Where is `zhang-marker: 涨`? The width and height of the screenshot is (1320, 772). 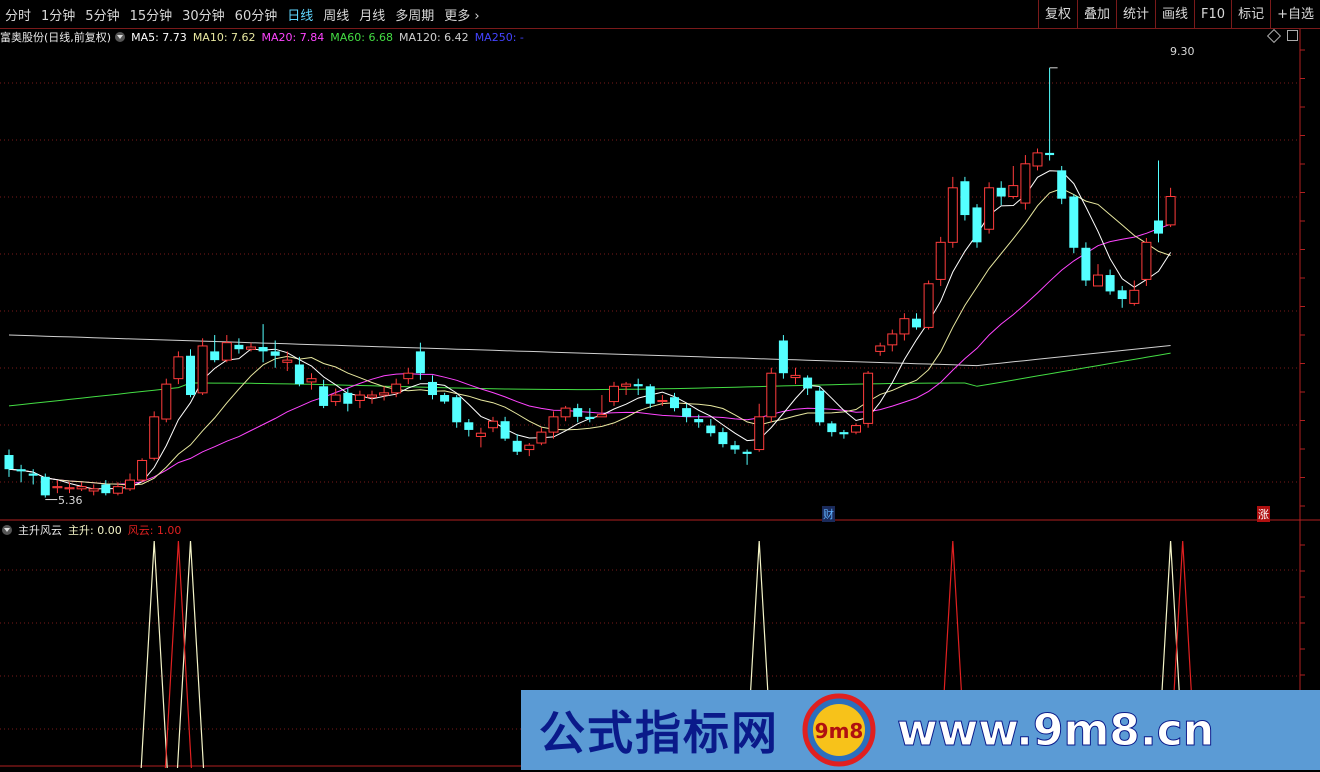
zhang-marker: 涨 is located at coordinates (1263, 514).